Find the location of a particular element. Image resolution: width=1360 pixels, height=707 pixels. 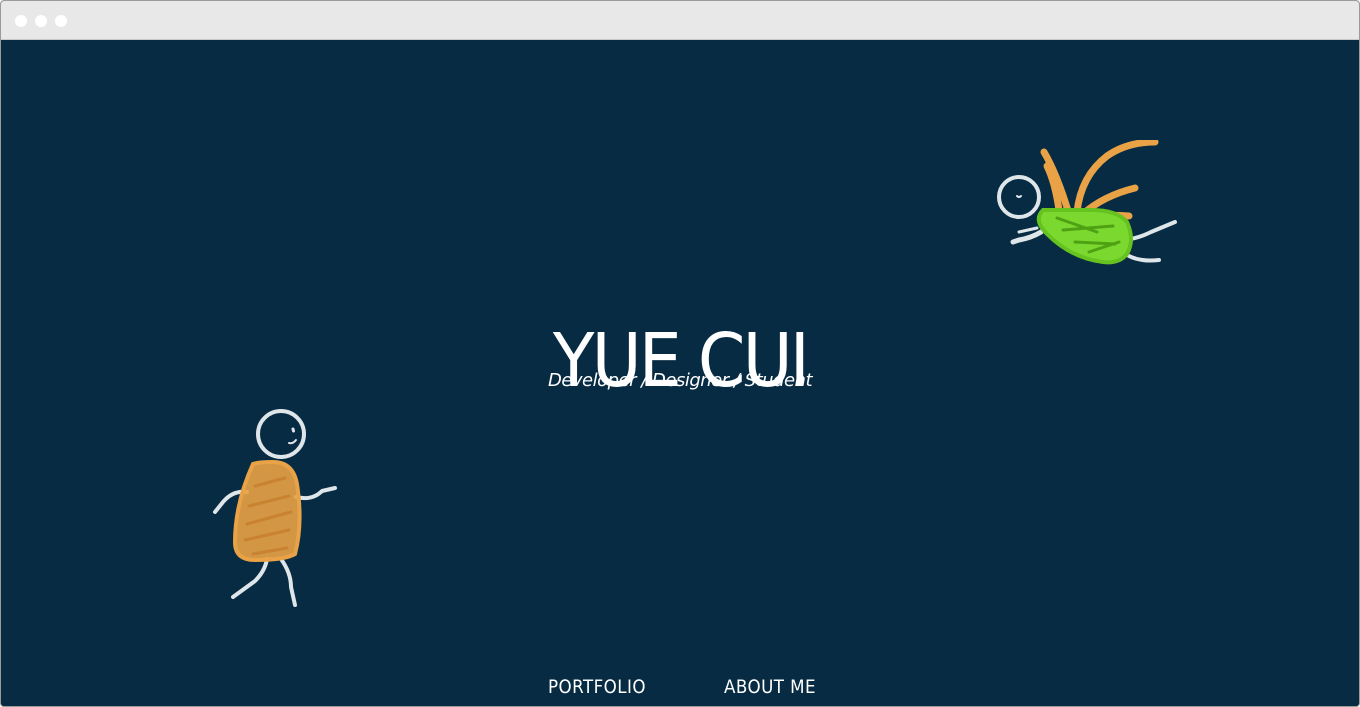

nav-link-about-me: ABOUT ME is located at coordinates (770, 689).